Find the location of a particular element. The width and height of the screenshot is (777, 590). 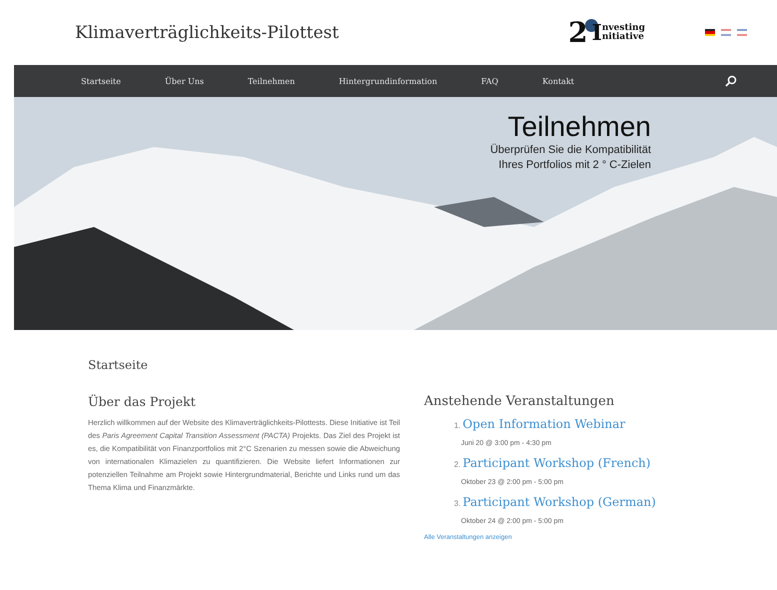

list-number: 3. is located at coordinates (457, 503).